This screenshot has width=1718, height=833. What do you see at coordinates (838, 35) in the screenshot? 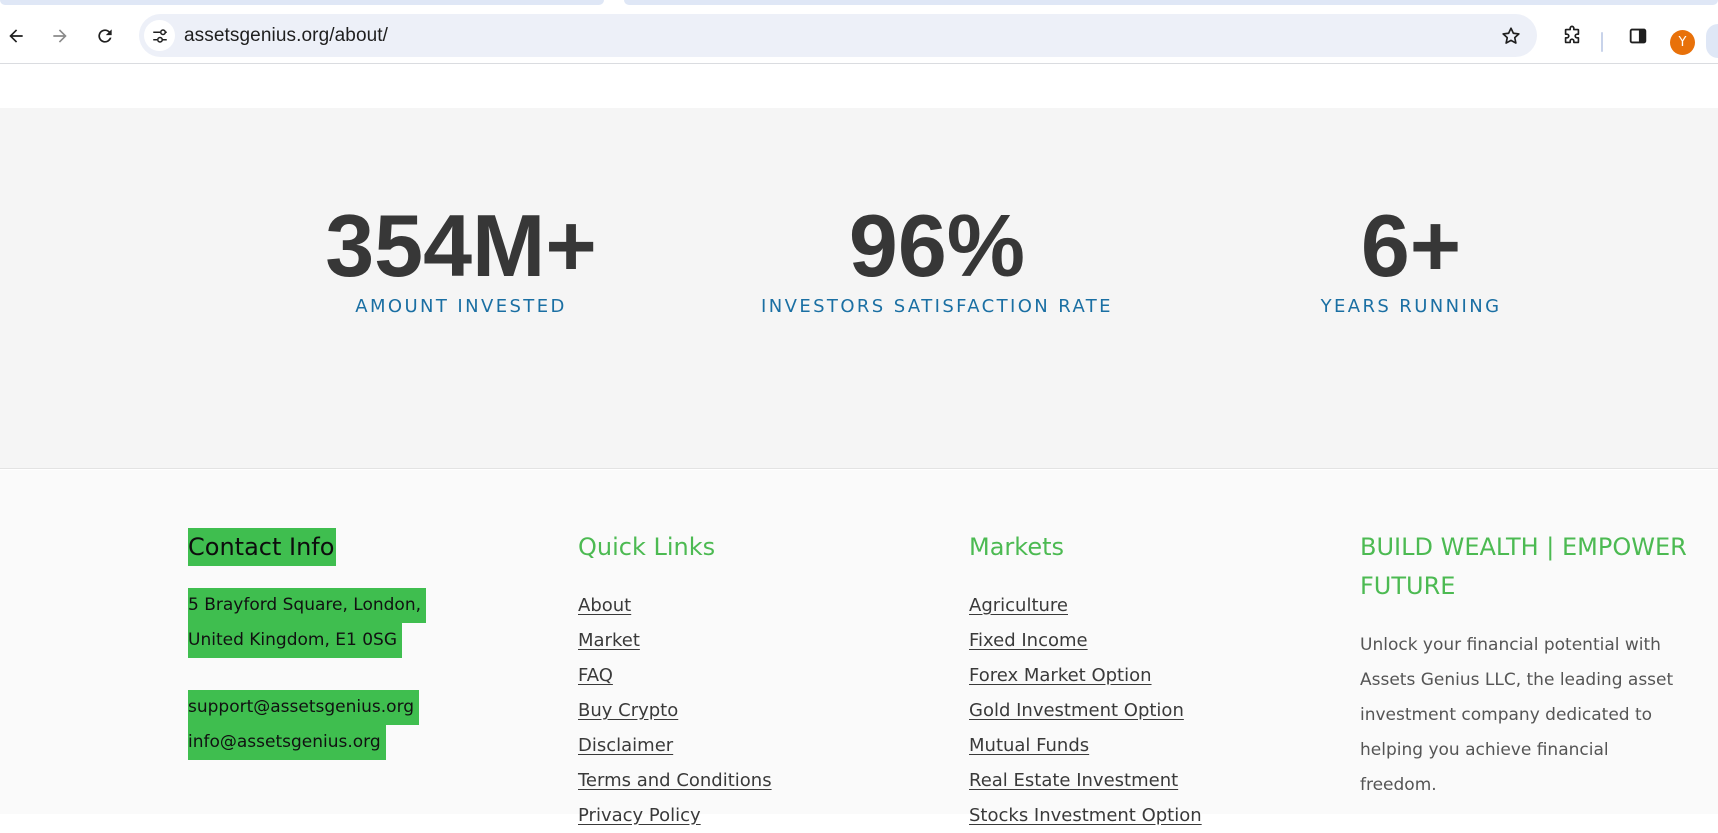
I see `address-bar: assetsgenius.org/about/` at bounding box center [838, 35].